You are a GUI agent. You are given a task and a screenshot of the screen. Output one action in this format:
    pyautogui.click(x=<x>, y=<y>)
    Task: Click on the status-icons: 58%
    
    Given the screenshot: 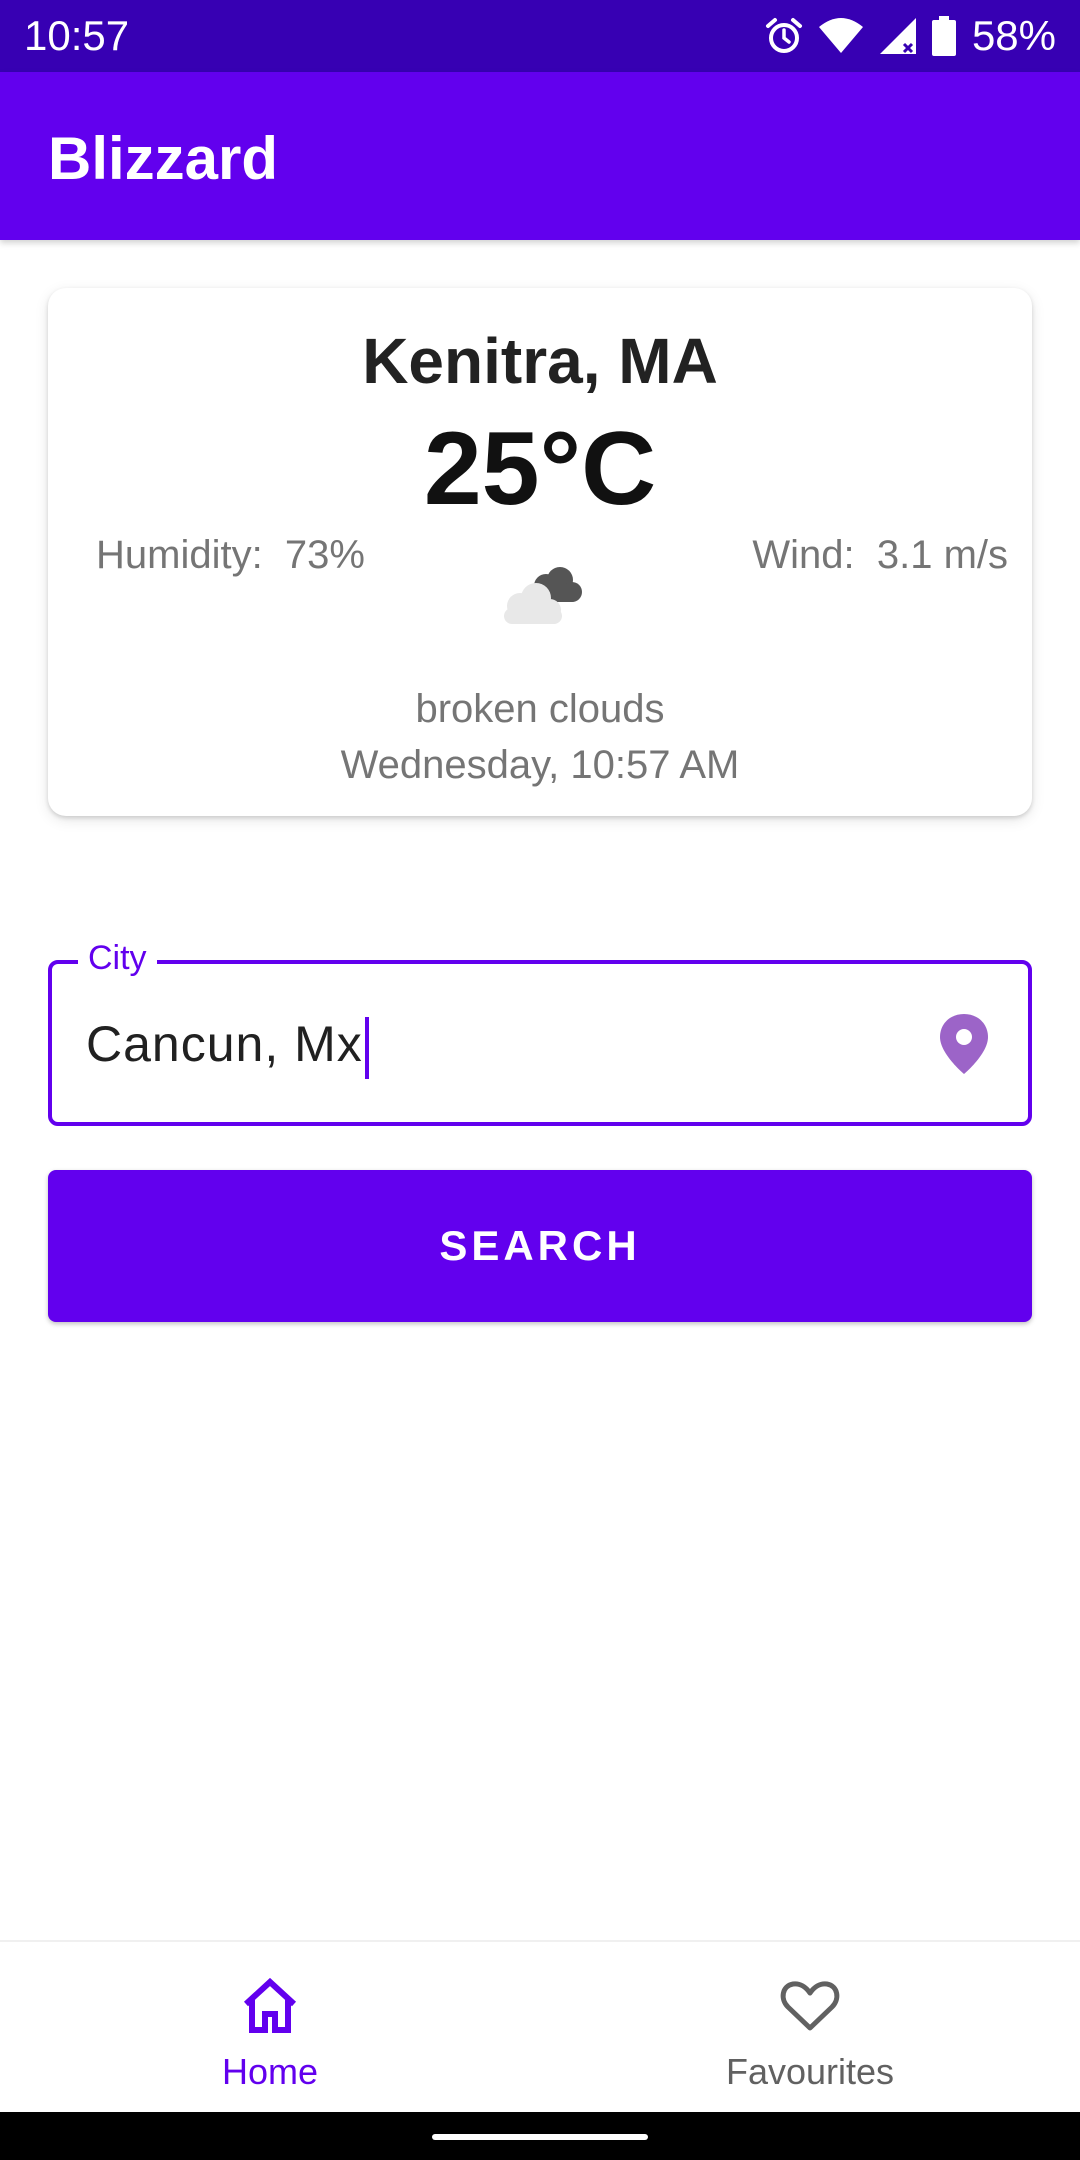 What is the action you would take?
    pyautogui.click(x=910, y=36)
    